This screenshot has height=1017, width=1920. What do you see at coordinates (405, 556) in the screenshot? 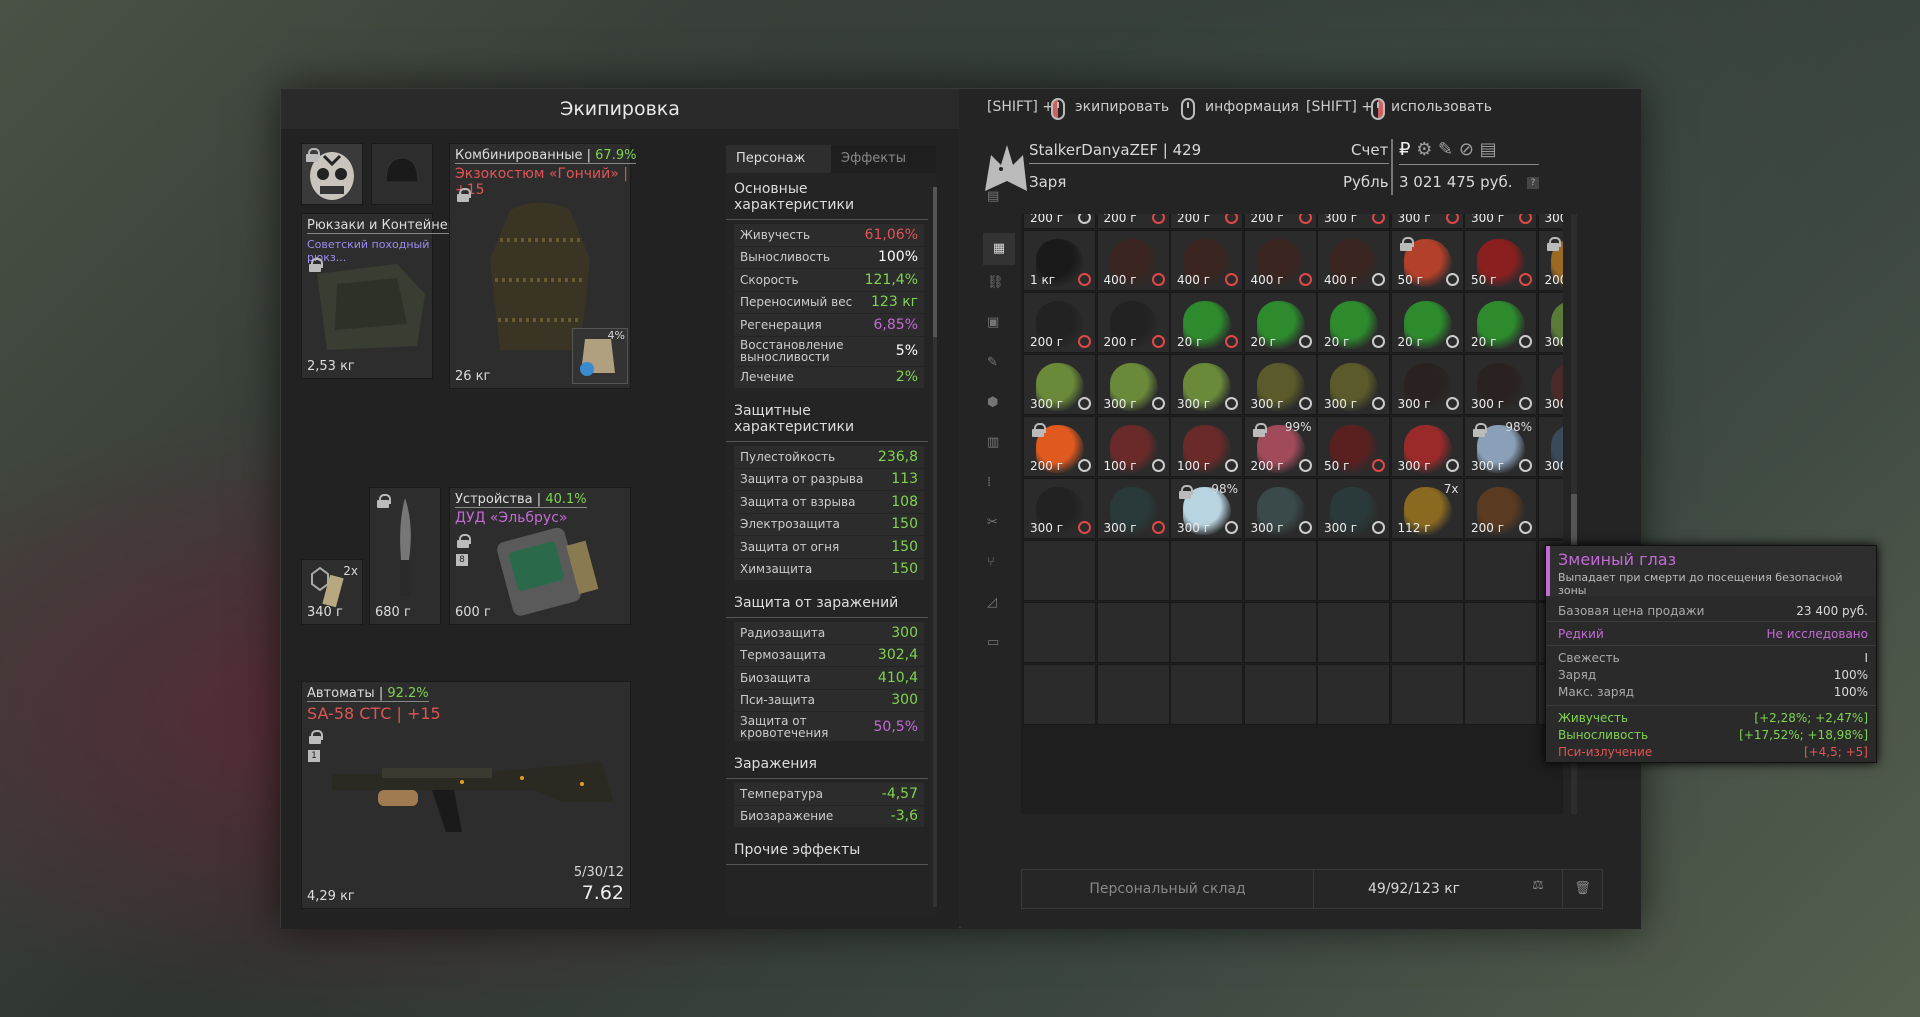
I see `knife-slot: 680 г` at bounding box center [405, 556].